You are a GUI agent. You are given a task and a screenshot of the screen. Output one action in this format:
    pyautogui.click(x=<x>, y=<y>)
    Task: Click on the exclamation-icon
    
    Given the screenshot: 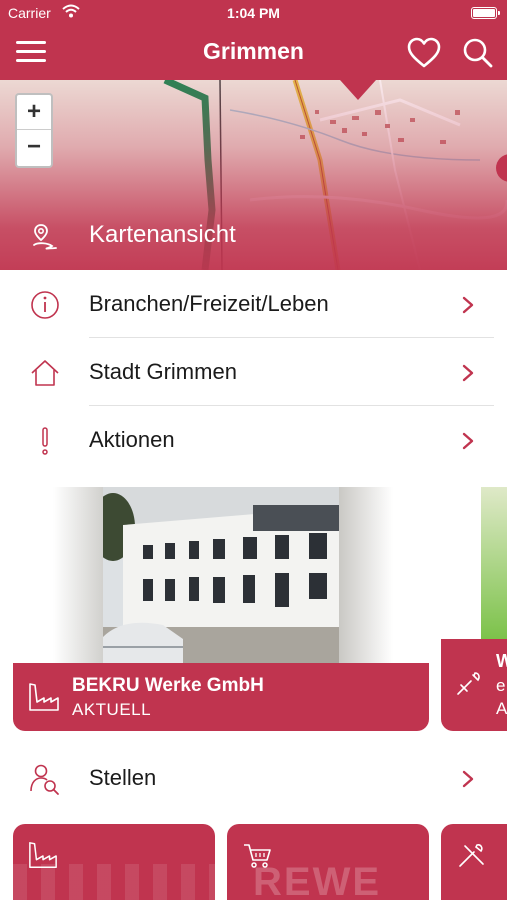 What is the action you would take?
    pyautogui.click(x=45, y=441)
    